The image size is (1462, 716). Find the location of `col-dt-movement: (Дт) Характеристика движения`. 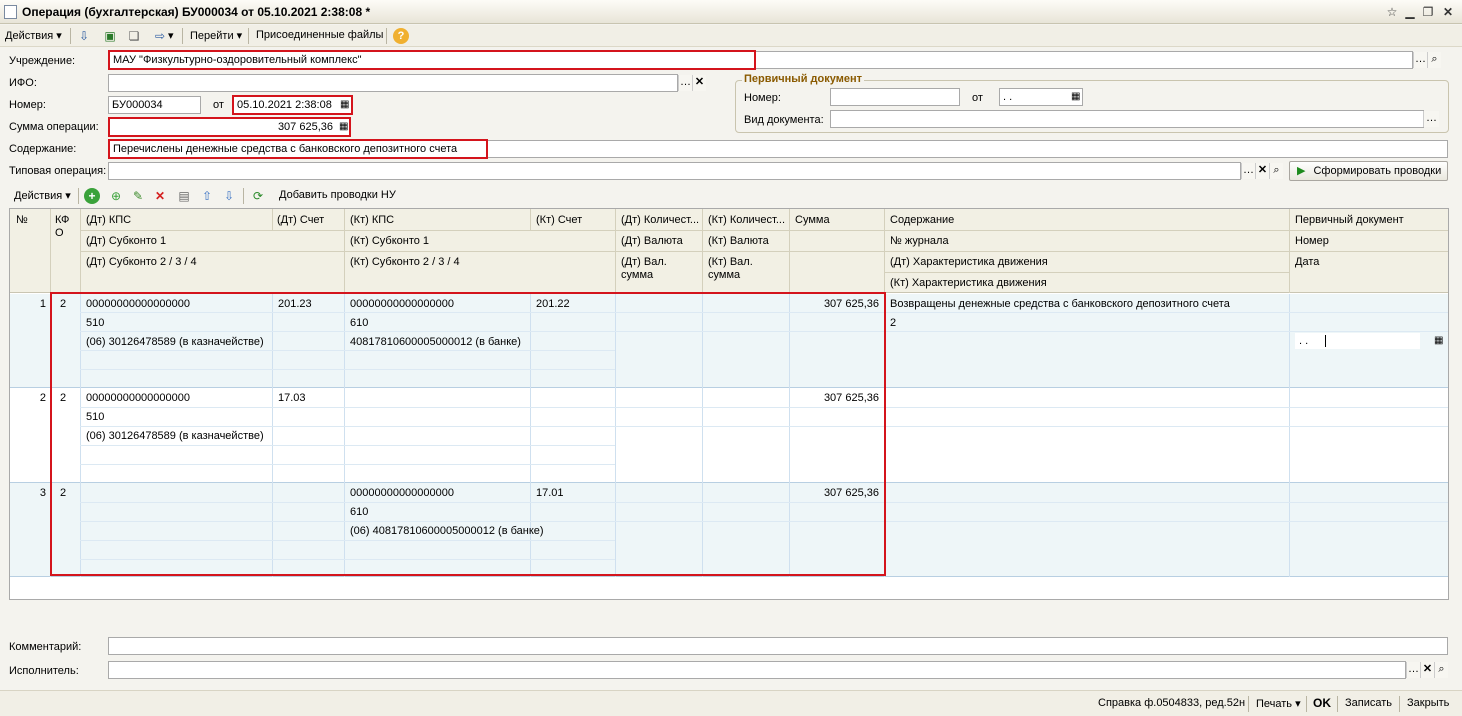

col-dt-movement: (Дт) Характеристика движения is located at coordinates (969, 262).